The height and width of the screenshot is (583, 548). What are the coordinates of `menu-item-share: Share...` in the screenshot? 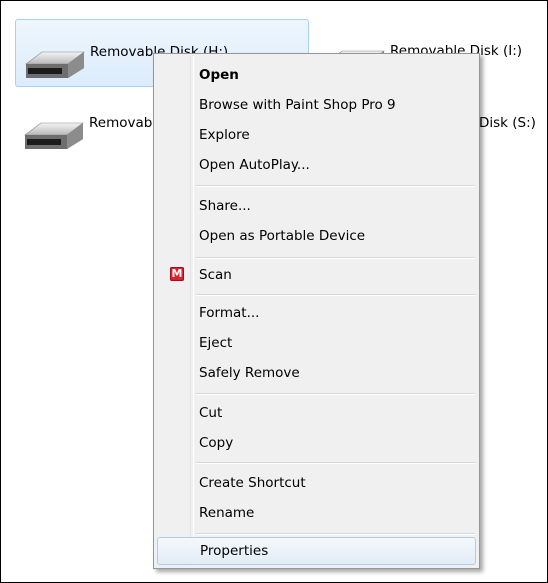 It's located at (316, 206).